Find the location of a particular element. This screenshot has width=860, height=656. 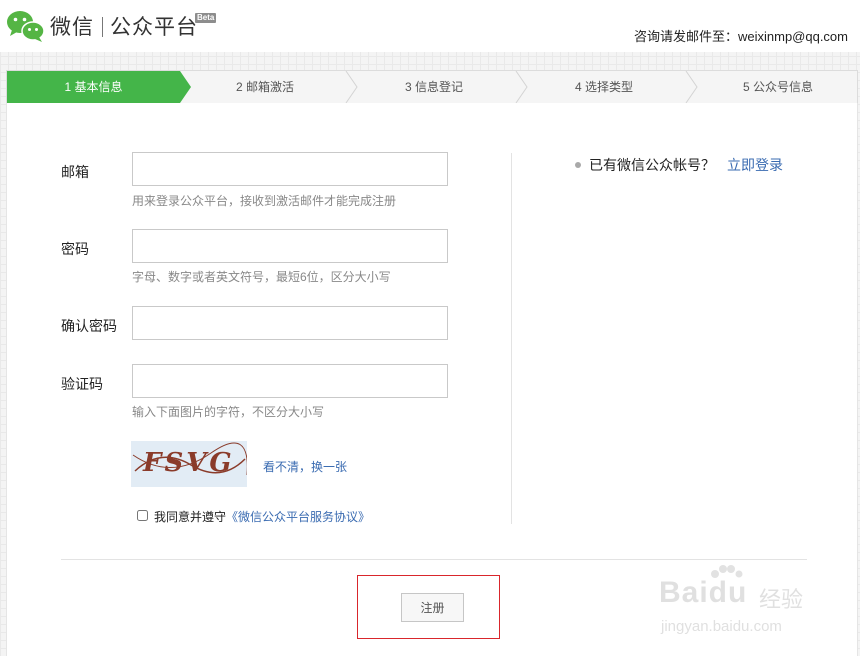

step-account-info: 5 公众号信息 is located at coordinates (777, 87).